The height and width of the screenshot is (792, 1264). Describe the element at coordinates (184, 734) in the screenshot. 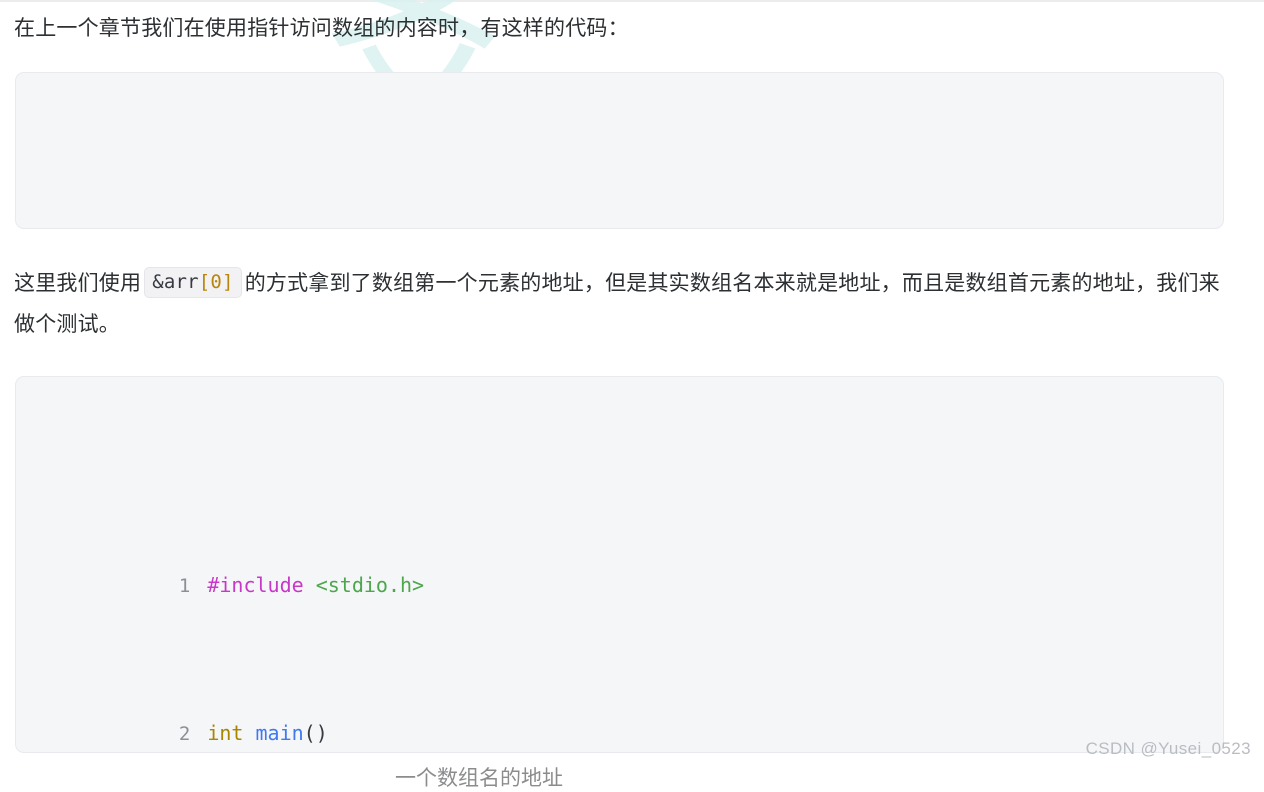

I see `line-number: 2` at that location.